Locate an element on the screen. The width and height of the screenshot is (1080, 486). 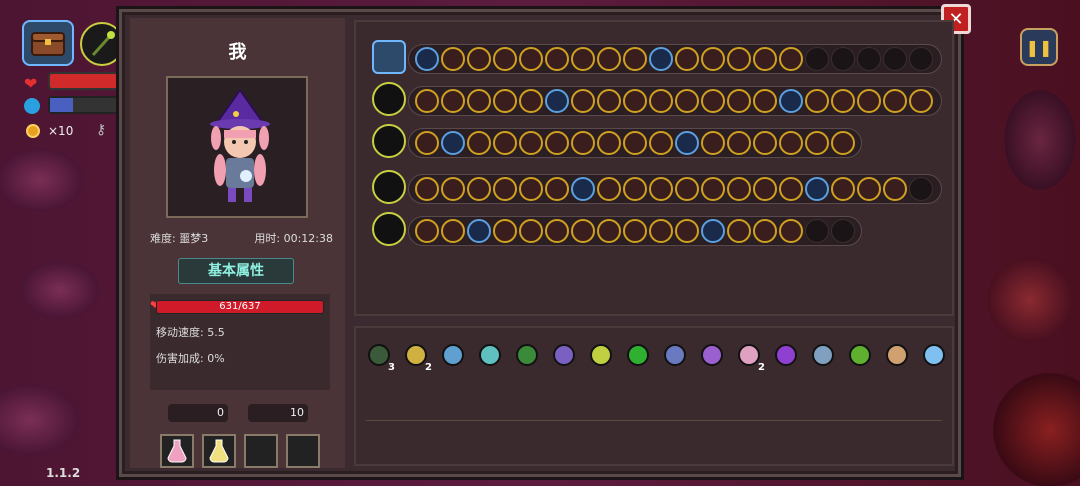
egg-icon is located at coordinates (897, 355).